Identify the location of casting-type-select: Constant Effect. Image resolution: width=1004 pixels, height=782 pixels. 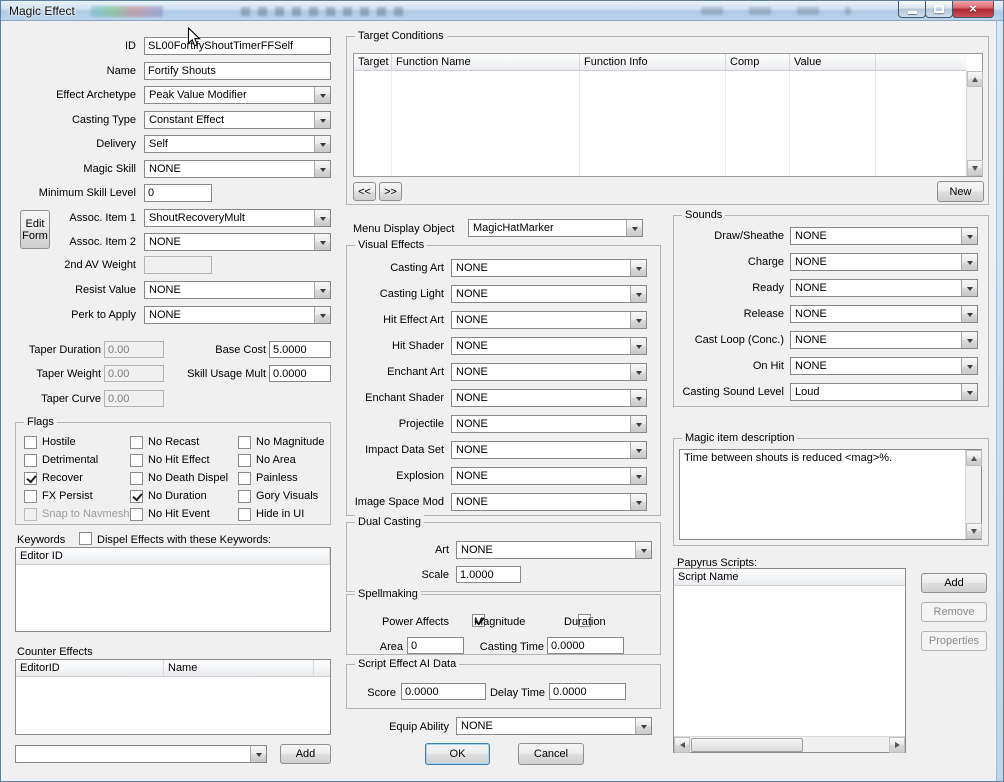
(237, 120).